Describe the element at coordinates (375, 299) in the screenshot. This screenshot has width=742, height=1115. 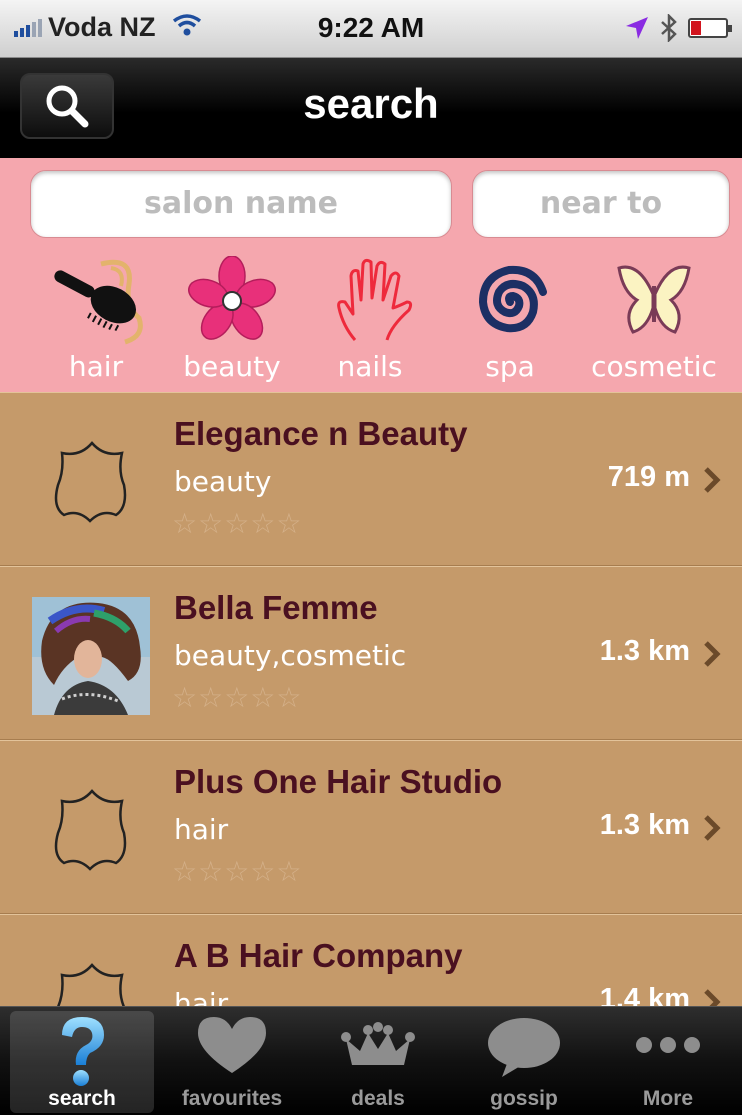
I see `hand-icon` at that location.